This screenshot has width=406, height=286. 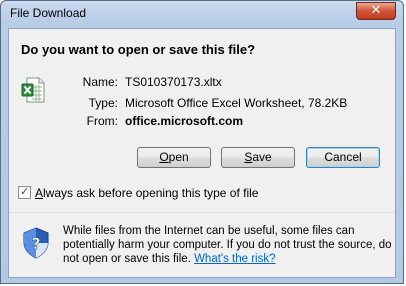 I want to click on file-type-value: Microsoft Office Excel Worksheet, 78.2KB, so click(x=236, y=103).